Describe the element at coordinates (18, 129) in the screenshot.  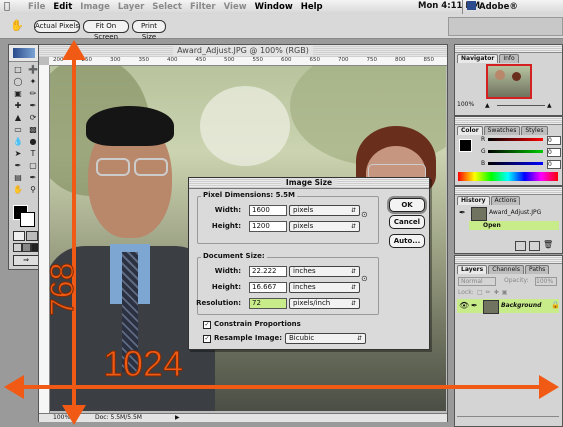
I see `eraser-tool-icon: ▭` at that location.